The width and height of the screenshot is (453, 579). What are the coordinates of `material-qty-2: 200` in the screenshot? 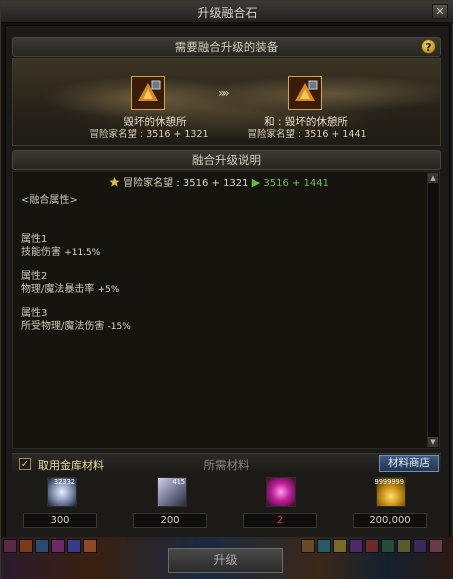 It's located at (170, 520).